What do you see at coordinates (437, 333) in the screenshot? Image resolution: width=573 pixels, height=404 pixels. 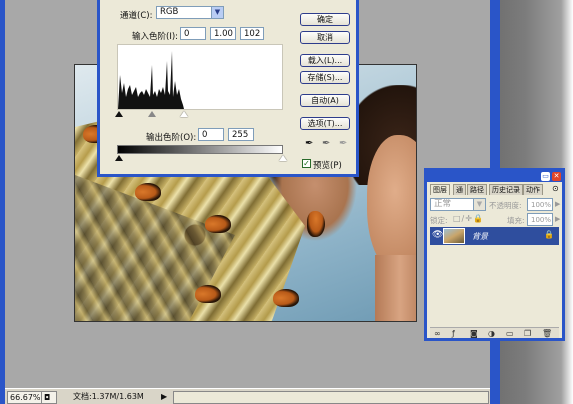 I see `link-icon: ∞` at bounding box center [437, 333].